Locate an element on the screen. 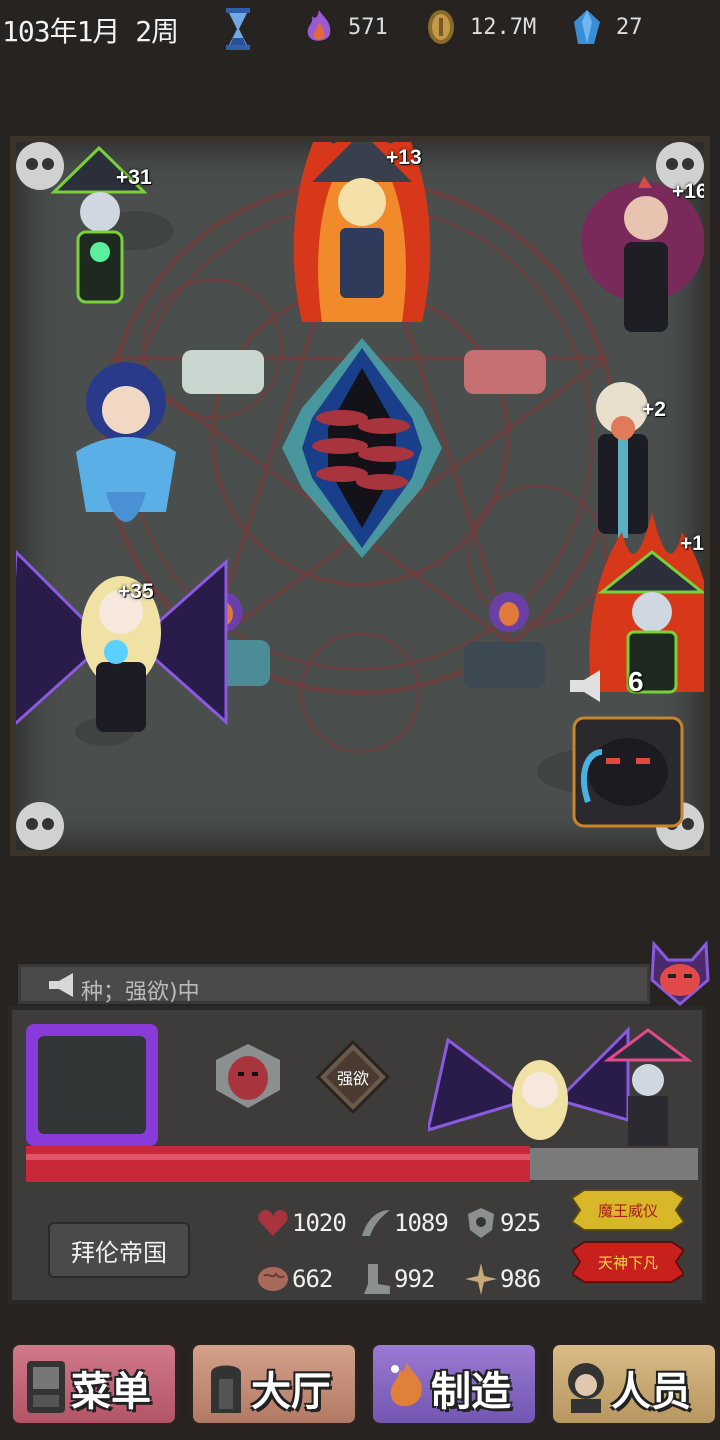 This screenshot has height=1440, width=720. demon-crest-icon is located at coordinates (248, 1076).